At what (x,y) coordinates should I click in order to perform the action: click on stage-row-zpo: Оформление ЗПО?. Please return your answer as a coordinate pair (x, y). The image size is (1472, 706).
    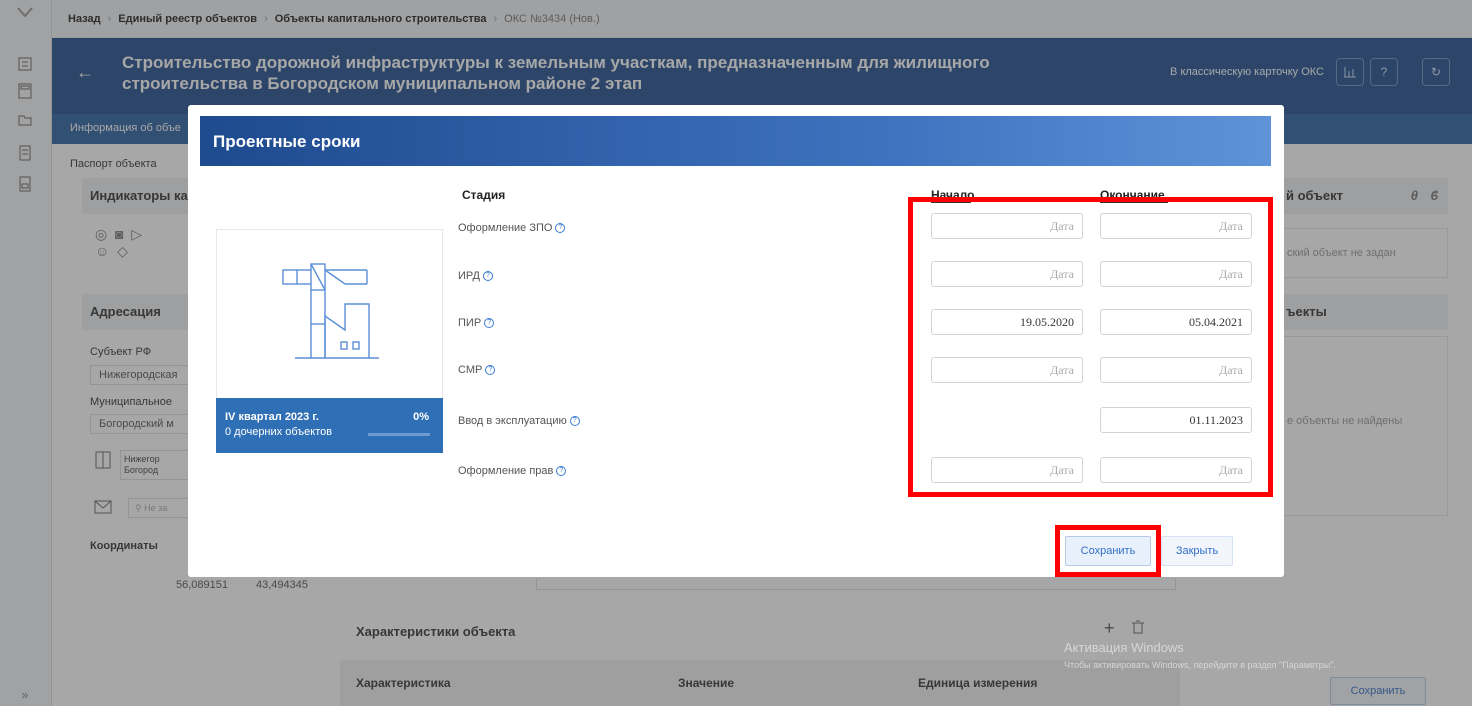
    Looking at the image, I should click on (512, 228).